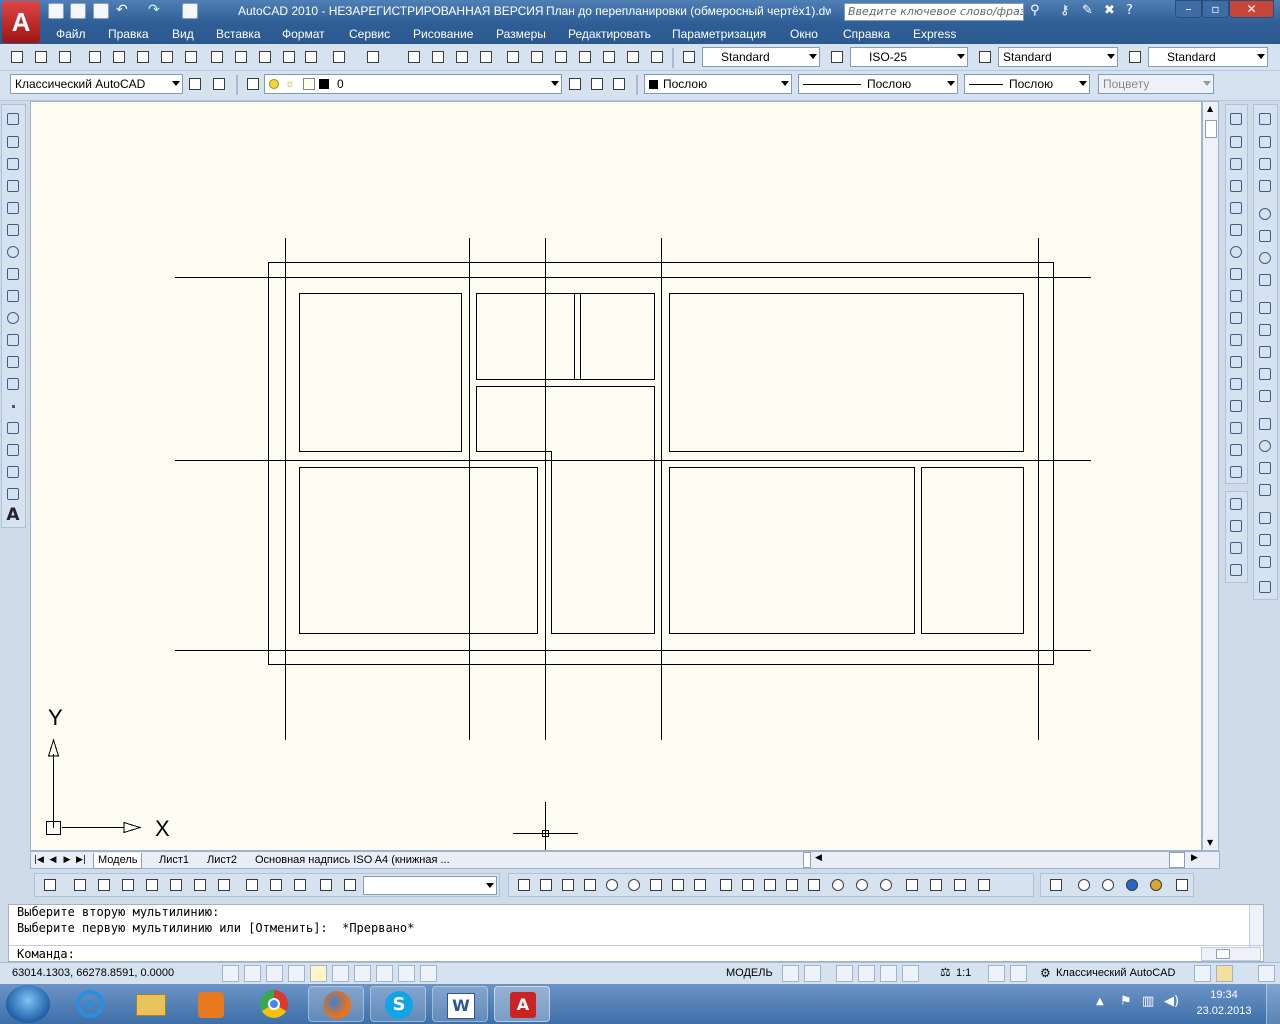 This screenshot has width=1280, height=1024. I want to click on polyline-icon, so click(13, 164).